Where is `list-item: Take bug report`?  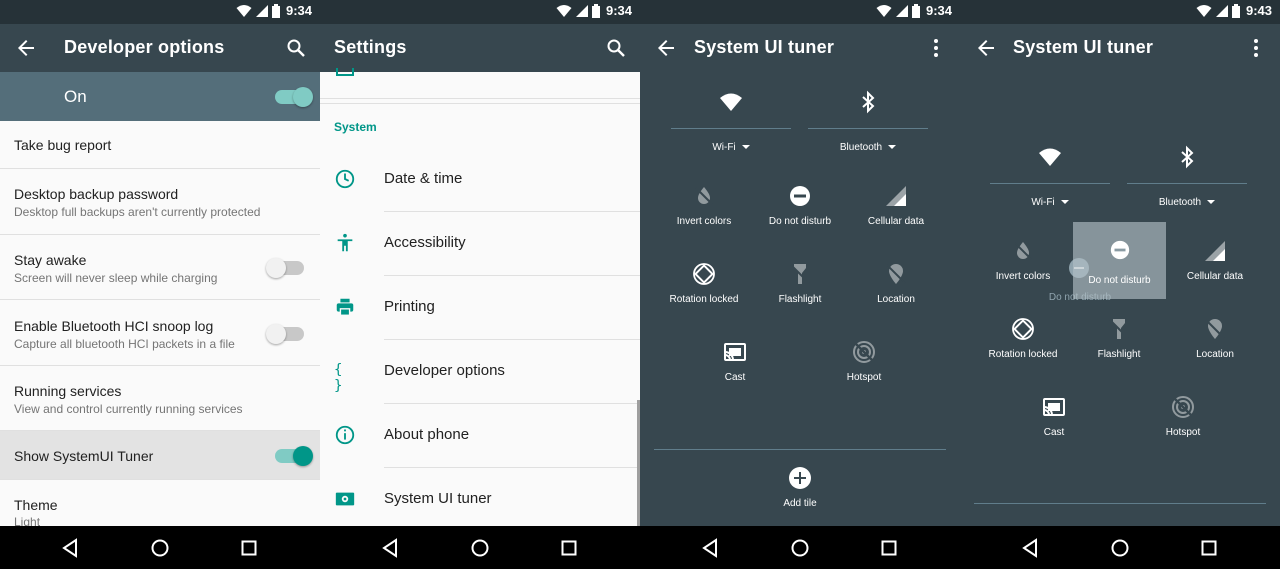
list-item: Take bug report is located at coordinates (160, 145).